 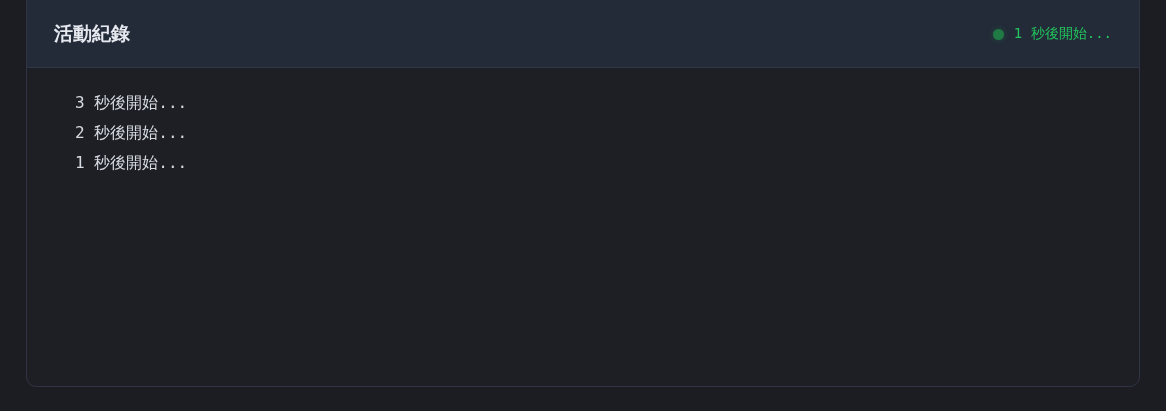 I want to click on panel-title: 活動紀錄, so click(x=92, y=33).